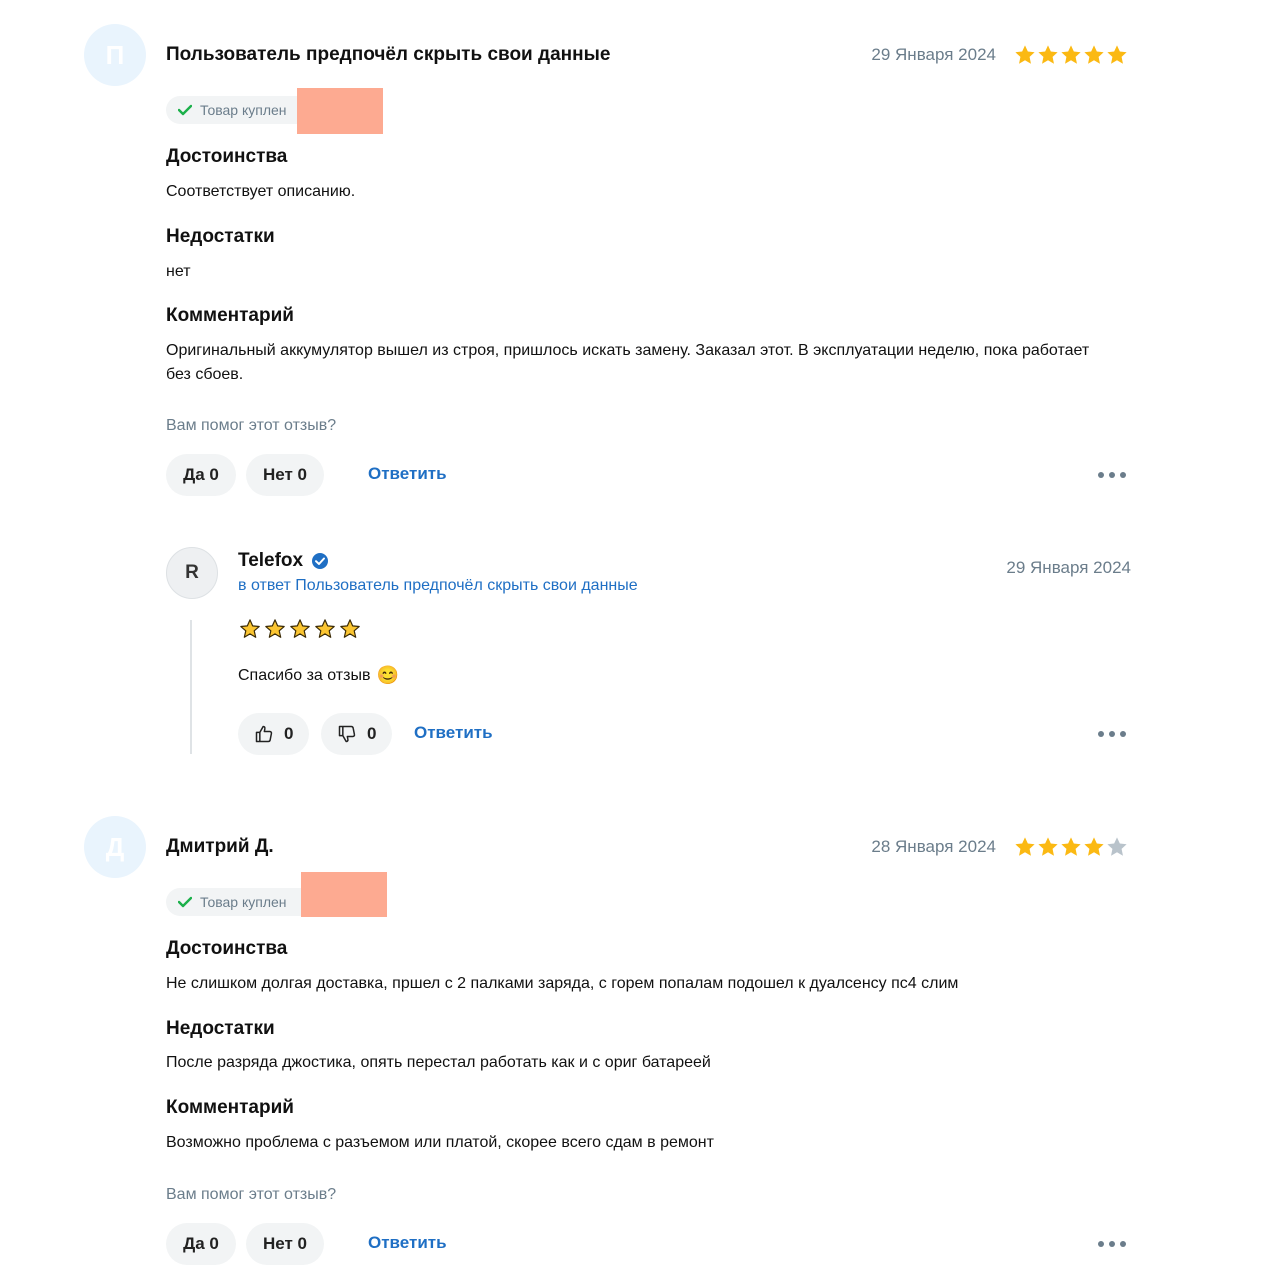 The width and height of the screenshot is (1280, 1280). What do you see at coordinates (115, 55) in the screenshot?
I see `avatar: П` at bounding box center [115, 55].